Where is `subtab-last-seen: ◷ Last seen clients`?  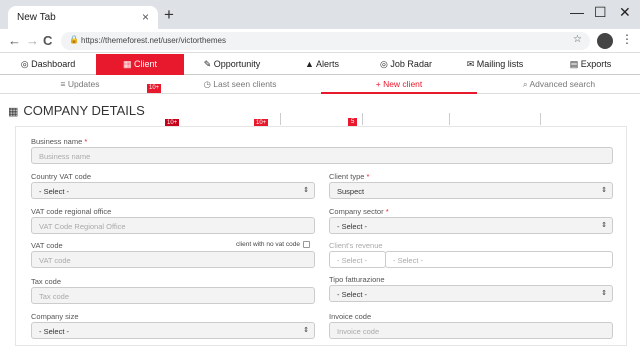 subtab-last-seen: ◷ Last seen clients is located at coordinates (240, 84).